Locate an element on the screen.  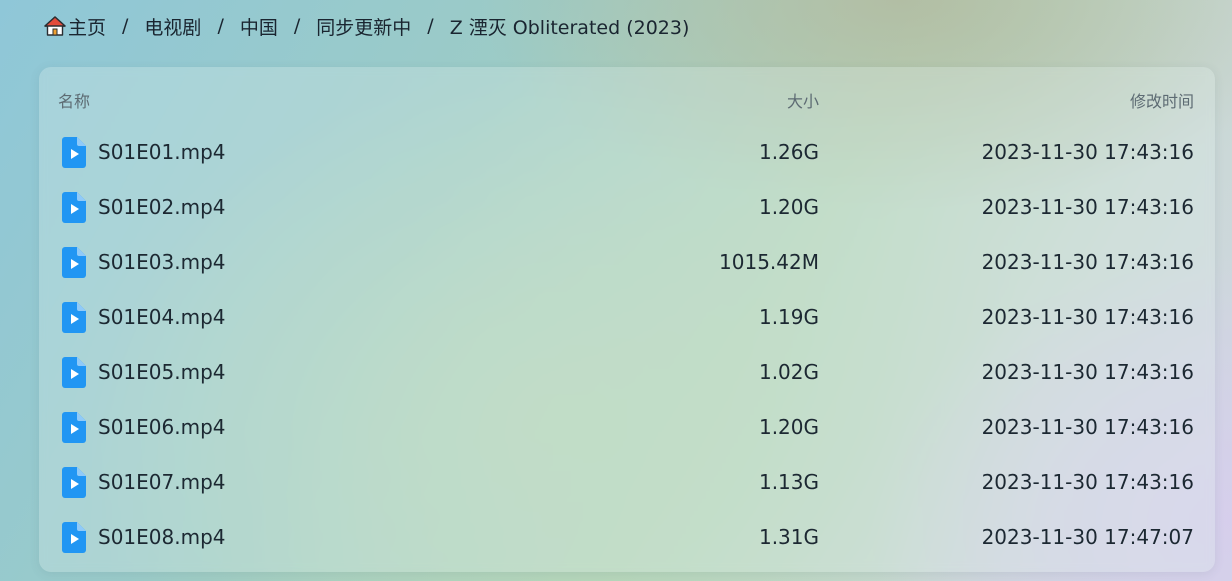
file-size: 1.31G is located at coordinates (788, 537).